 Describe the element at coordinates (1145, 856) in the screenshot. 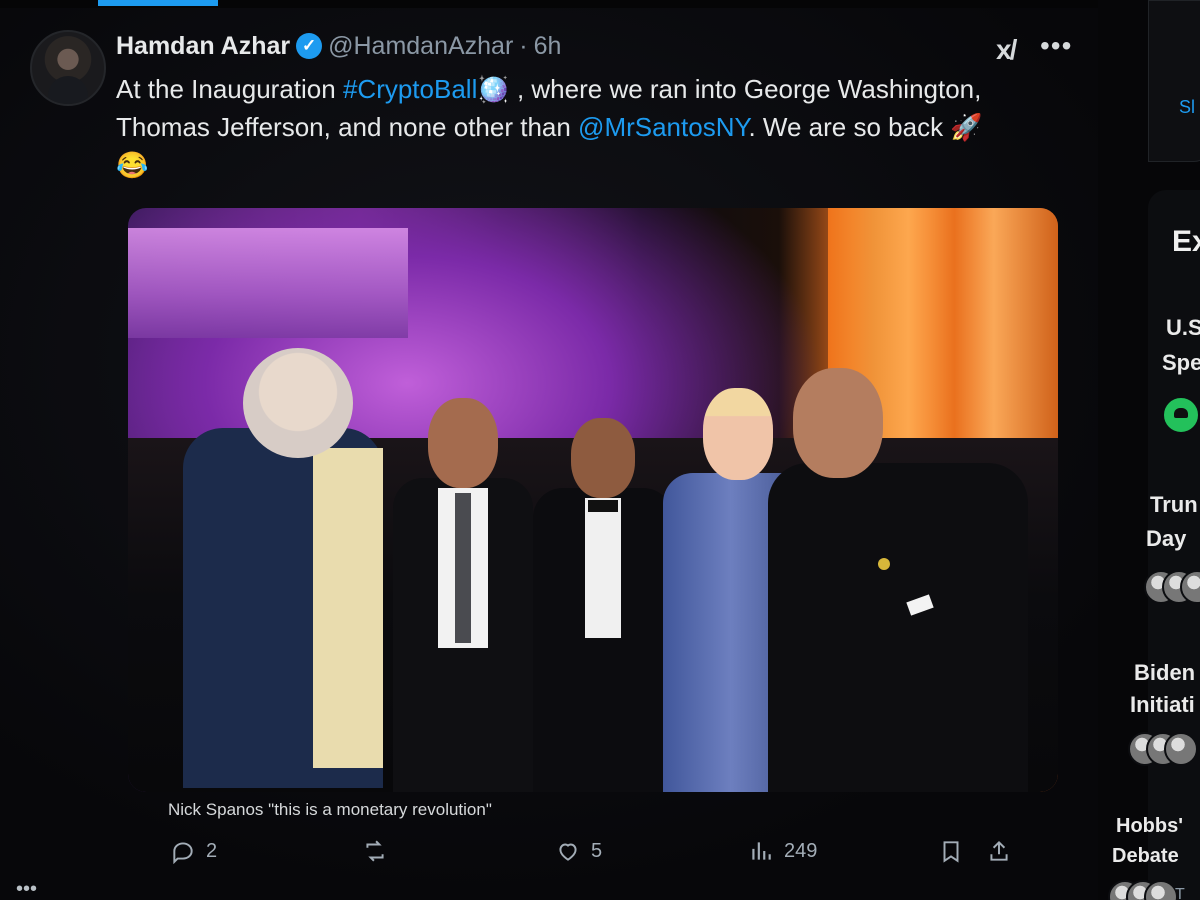

I see `trend-4-line2: Debate` at that location.